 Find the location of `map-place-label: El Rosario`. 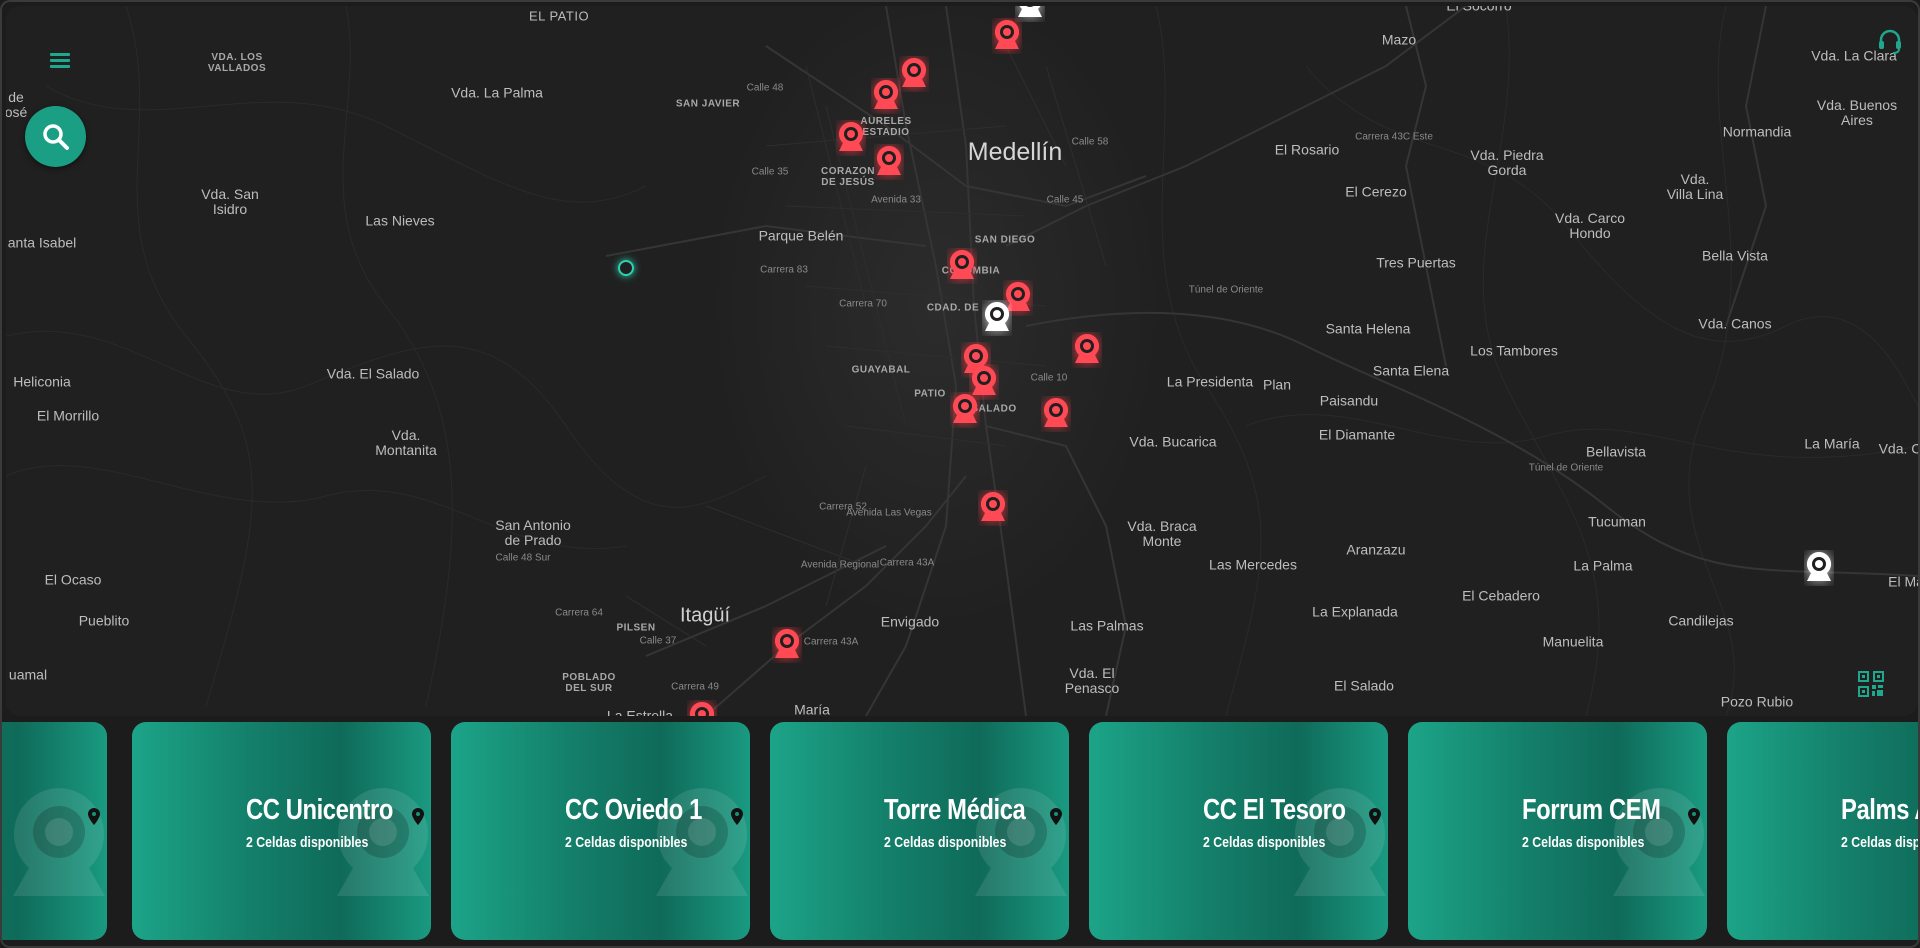

map-place-label: El Rosario is located at coordinates (1307, 149).